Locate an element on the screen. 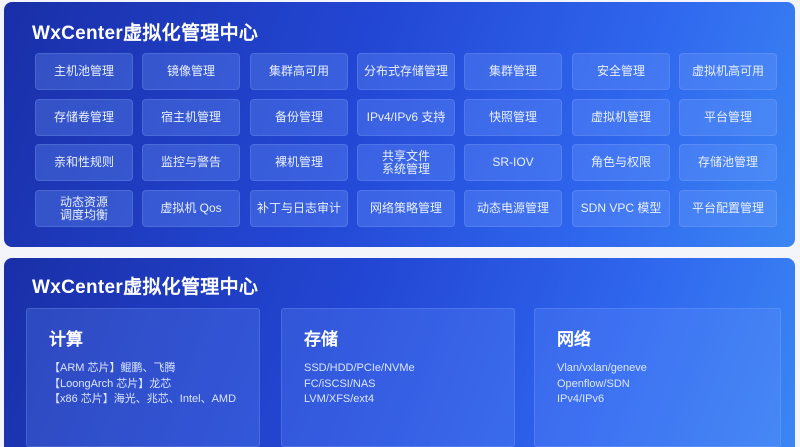 The image size is (800, 447). feature-tile: 备份管理 is located at coordinates (299, 117).